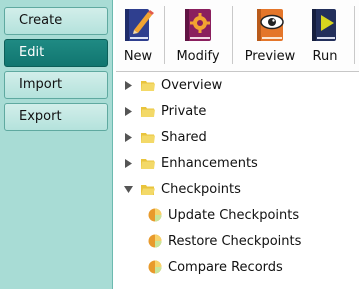 The image size is (359, 289). What do you see at coordinates (270, 25) in the screenshot?
I see `book-eye-icon` at bounding box center [270, 25].